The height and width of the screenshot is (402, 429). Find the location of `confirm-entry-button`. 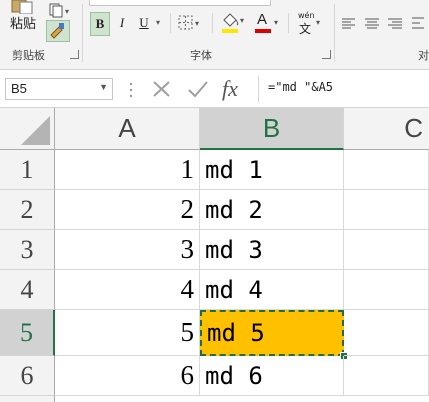

confirm-entry-button is located at coordinates (198, 89).